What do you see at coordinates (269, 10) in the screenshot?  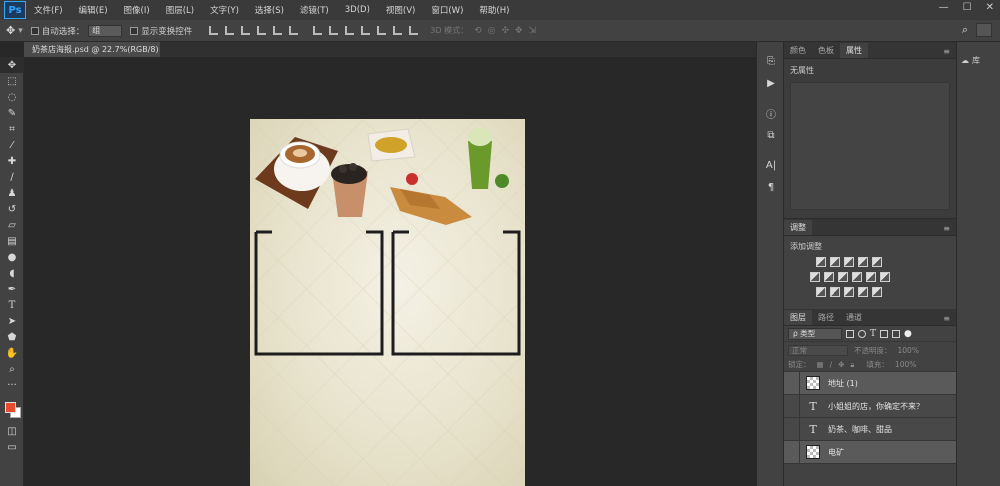 I see `menu-select: 选择(S)` at bounding box center [269, 10].